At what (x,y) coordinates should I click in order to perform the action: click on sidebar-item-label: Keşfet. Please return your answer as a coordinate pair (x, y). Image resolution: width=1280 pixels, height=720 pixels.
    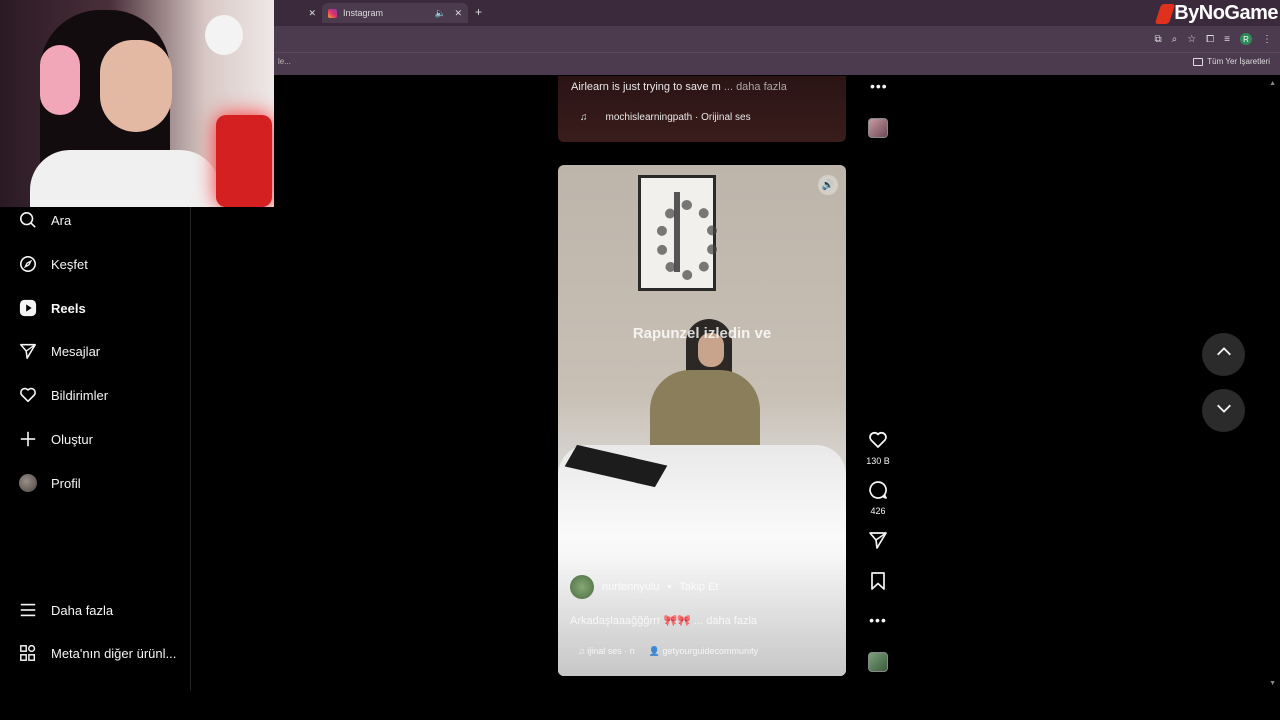
    Looking at the image, I should click on (69, 264).